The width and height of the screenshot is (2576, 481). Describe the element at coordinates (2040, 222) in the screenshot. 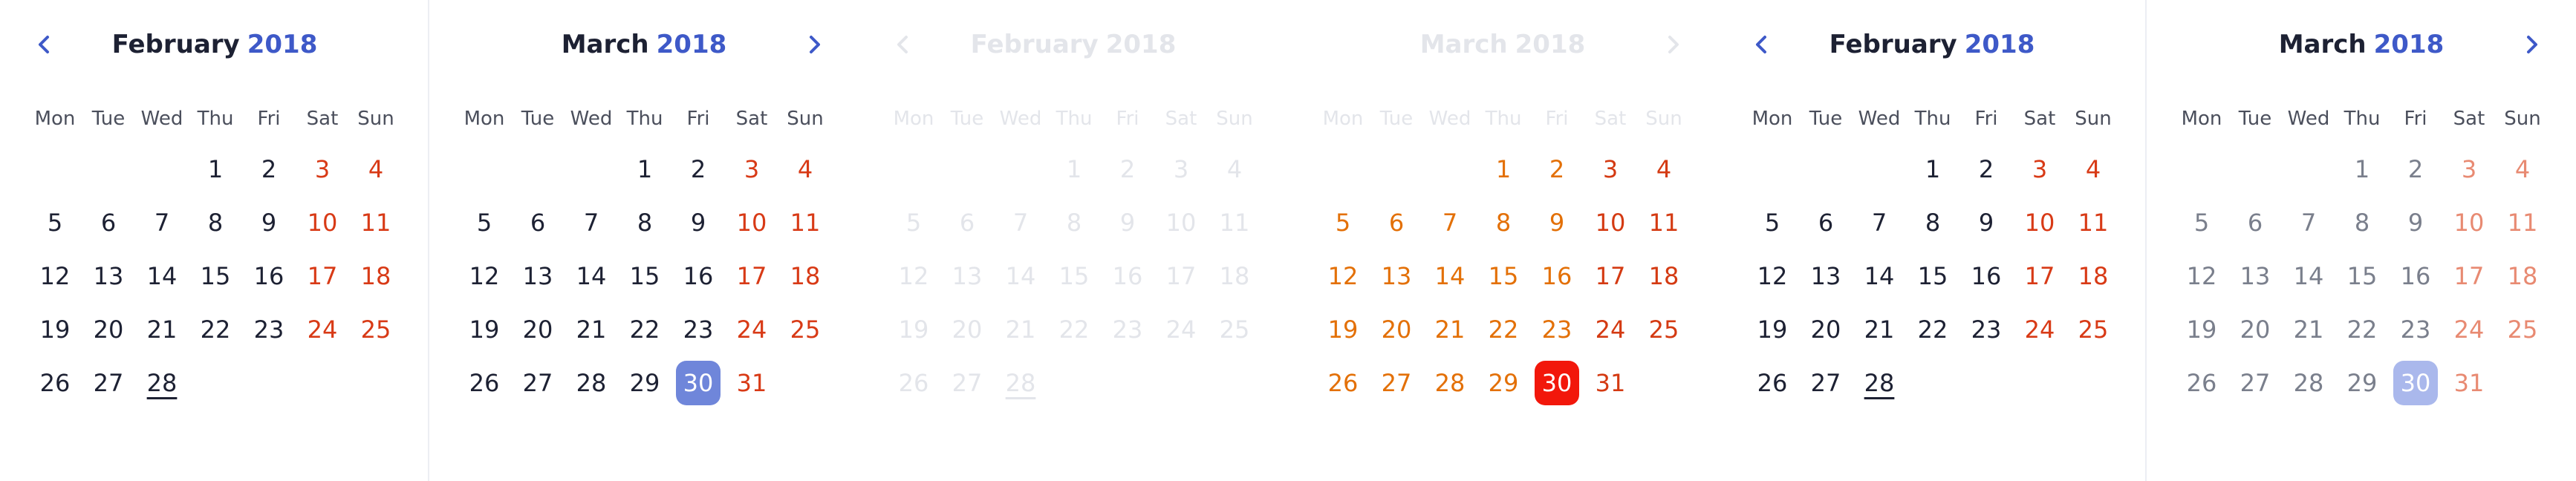

I see `calendar-day: 10` at that location.